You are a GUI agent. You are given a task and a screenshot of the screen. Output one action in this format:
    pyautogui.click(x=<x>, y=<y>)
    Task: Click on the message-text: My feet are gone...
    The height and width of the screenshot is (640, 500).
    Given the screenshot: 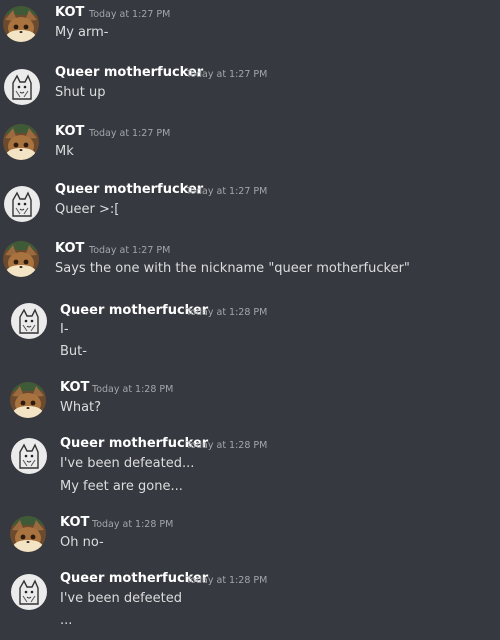 What is the action you would take?
    pyautogui.click(x=121, y=486)
    